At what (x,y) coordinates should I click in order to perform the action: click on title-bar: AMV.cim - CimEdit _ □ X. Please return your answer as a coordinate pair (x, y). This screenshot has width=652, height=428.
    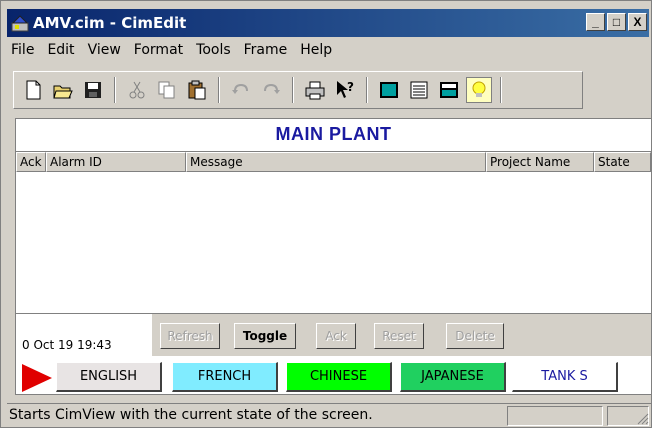
    Looking at the image, I should click on (328, 23).